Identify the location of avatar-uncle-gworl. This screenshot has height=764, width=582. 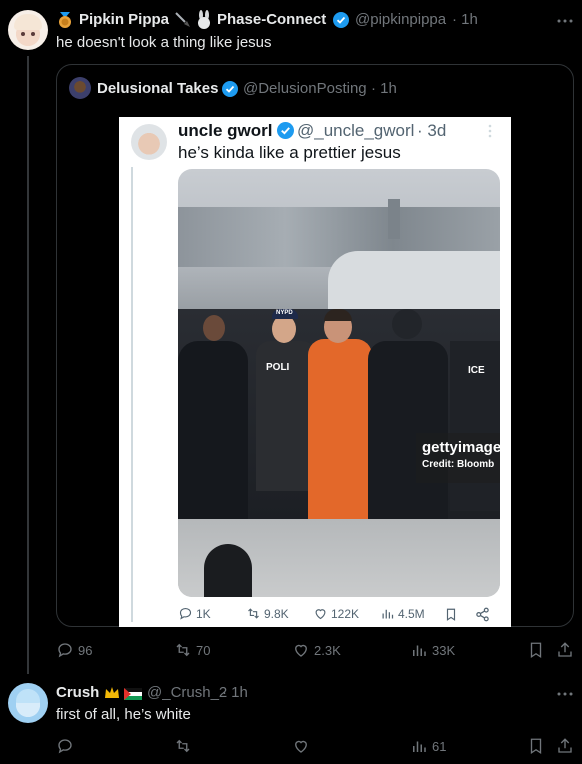
(149, 142).